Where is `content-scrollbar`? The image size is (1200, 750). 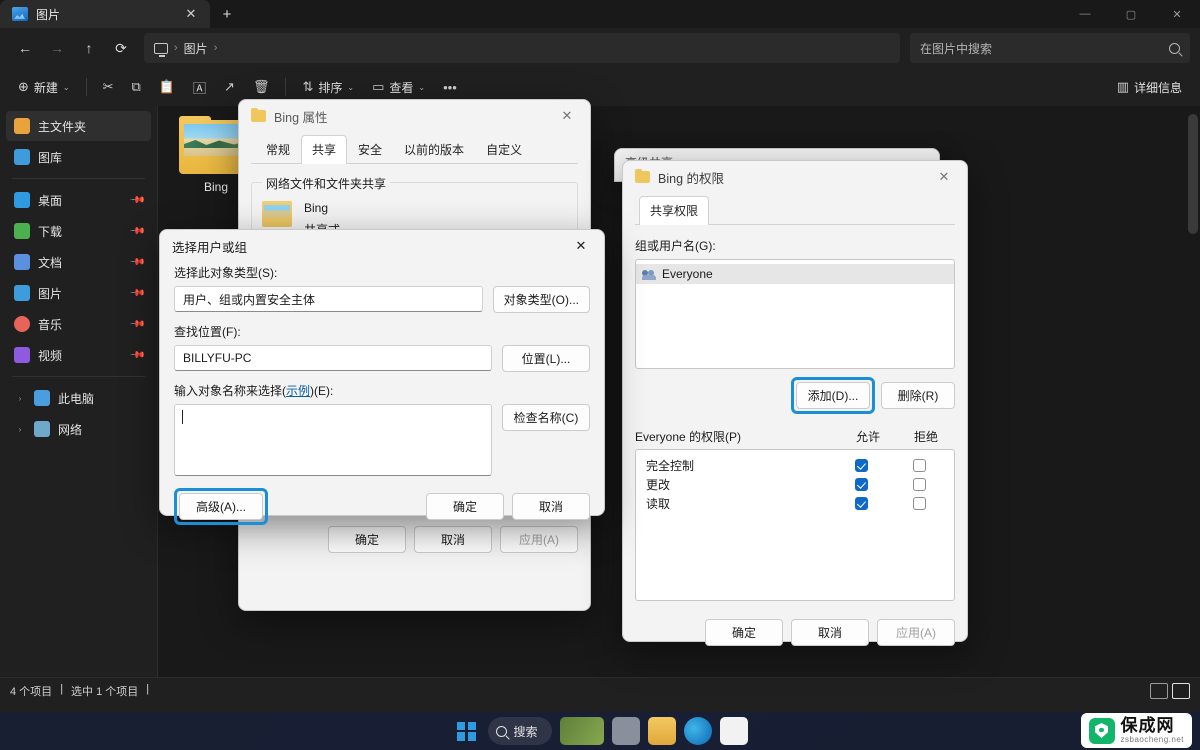 content-scrollbar is located at coordinates (1193, 174).